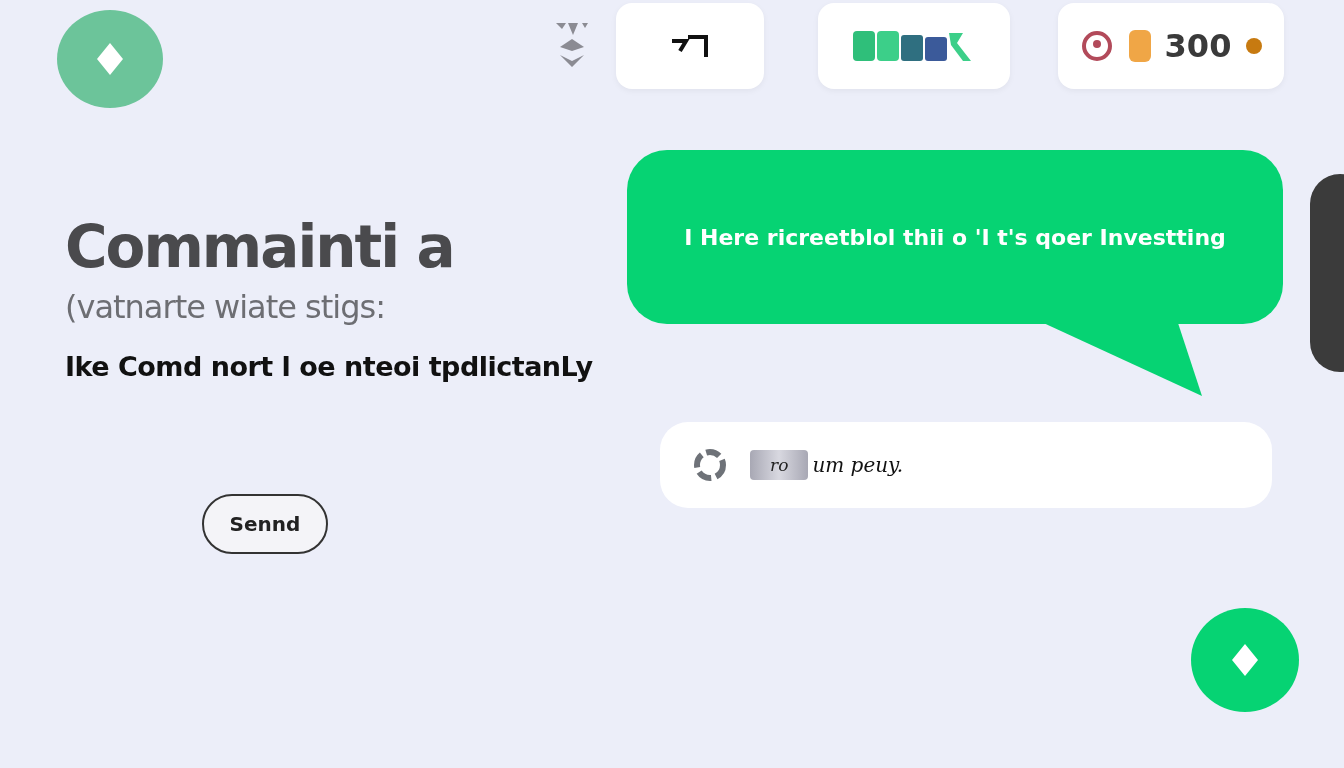 The image size is (1344, 768). What do you see at coordinates (914, 46) in the screenshot?
I see `logo-card` at bounding box center [914, 46].